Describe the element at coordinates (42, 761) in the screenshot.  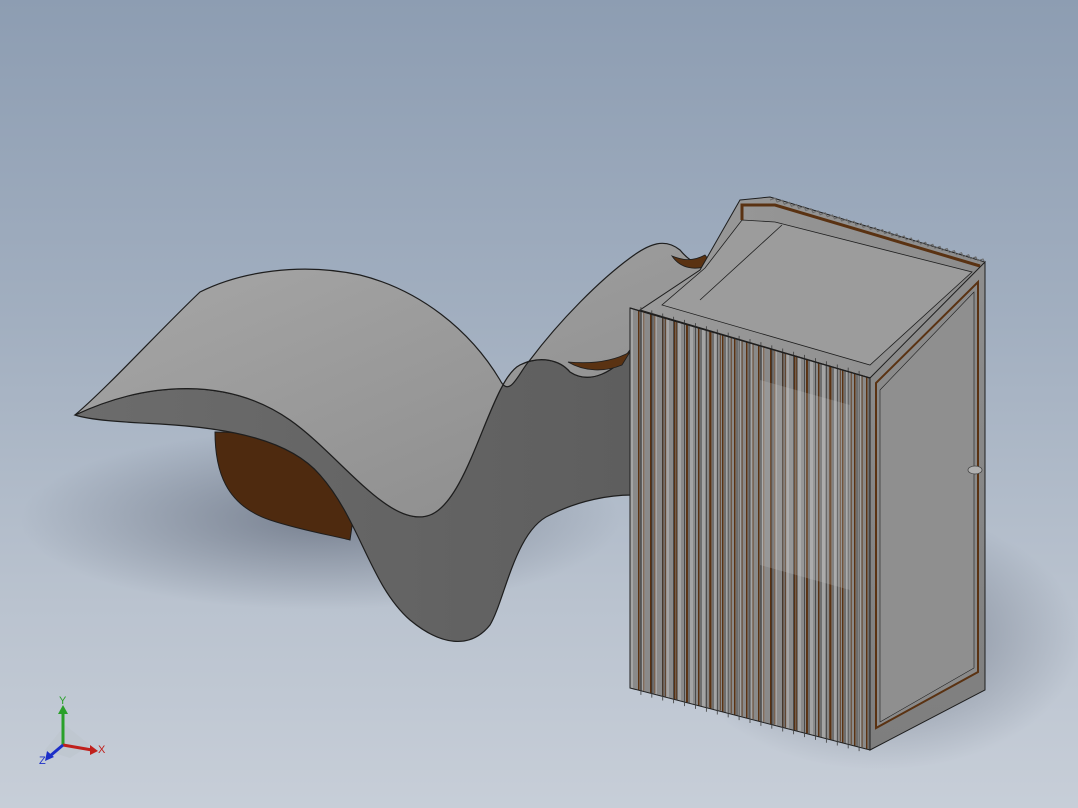
I see `triad-z-label: Z` at that location.